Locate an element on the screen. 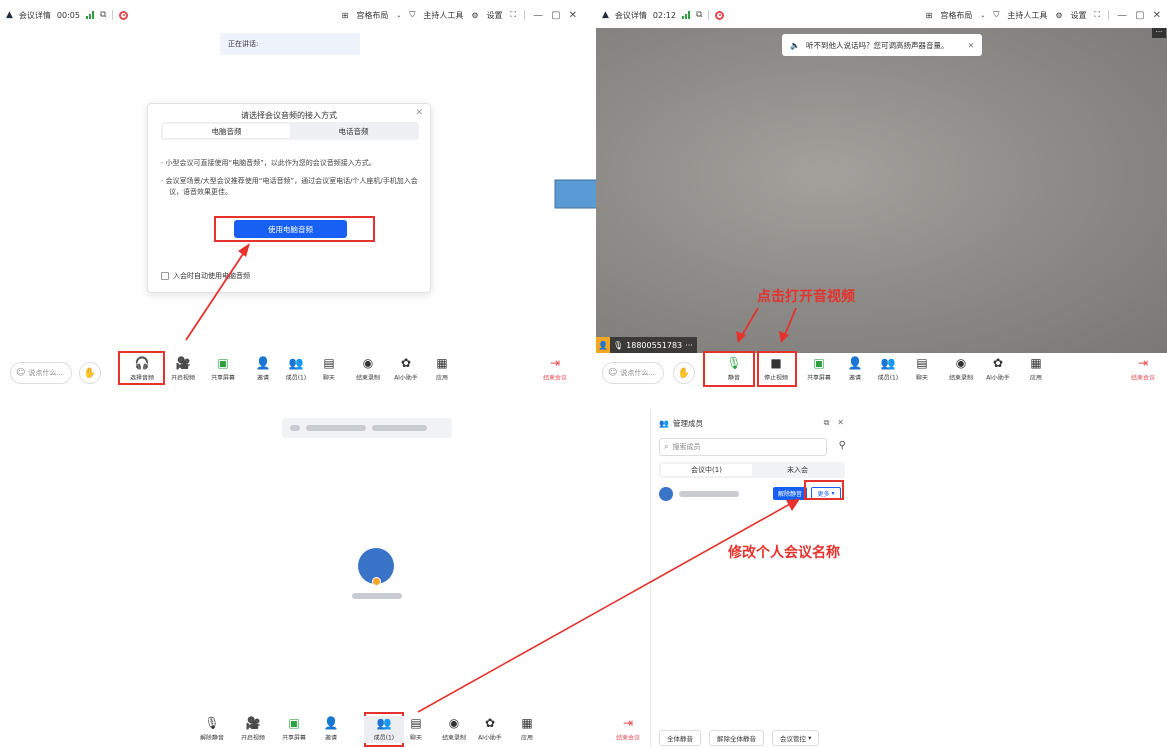  mic-off-icon: 🎙 is located at coordinates (212, 723).